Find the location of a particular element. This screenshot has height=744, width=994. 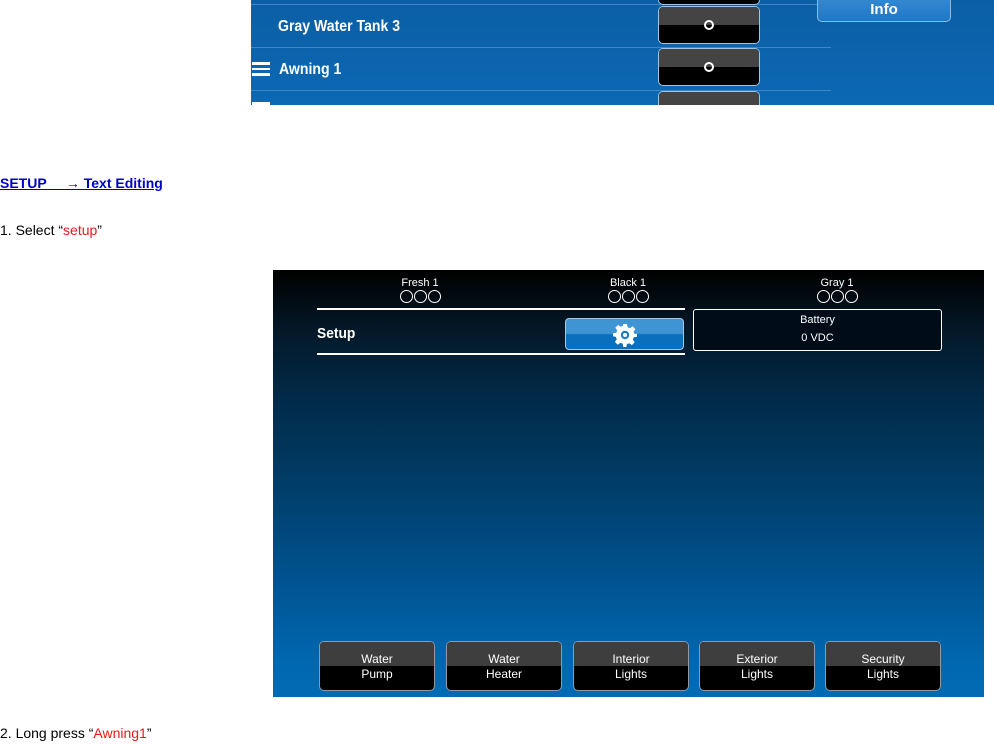

tank-indicator-black-1: Black 1 is located at coordinates (628, 290).